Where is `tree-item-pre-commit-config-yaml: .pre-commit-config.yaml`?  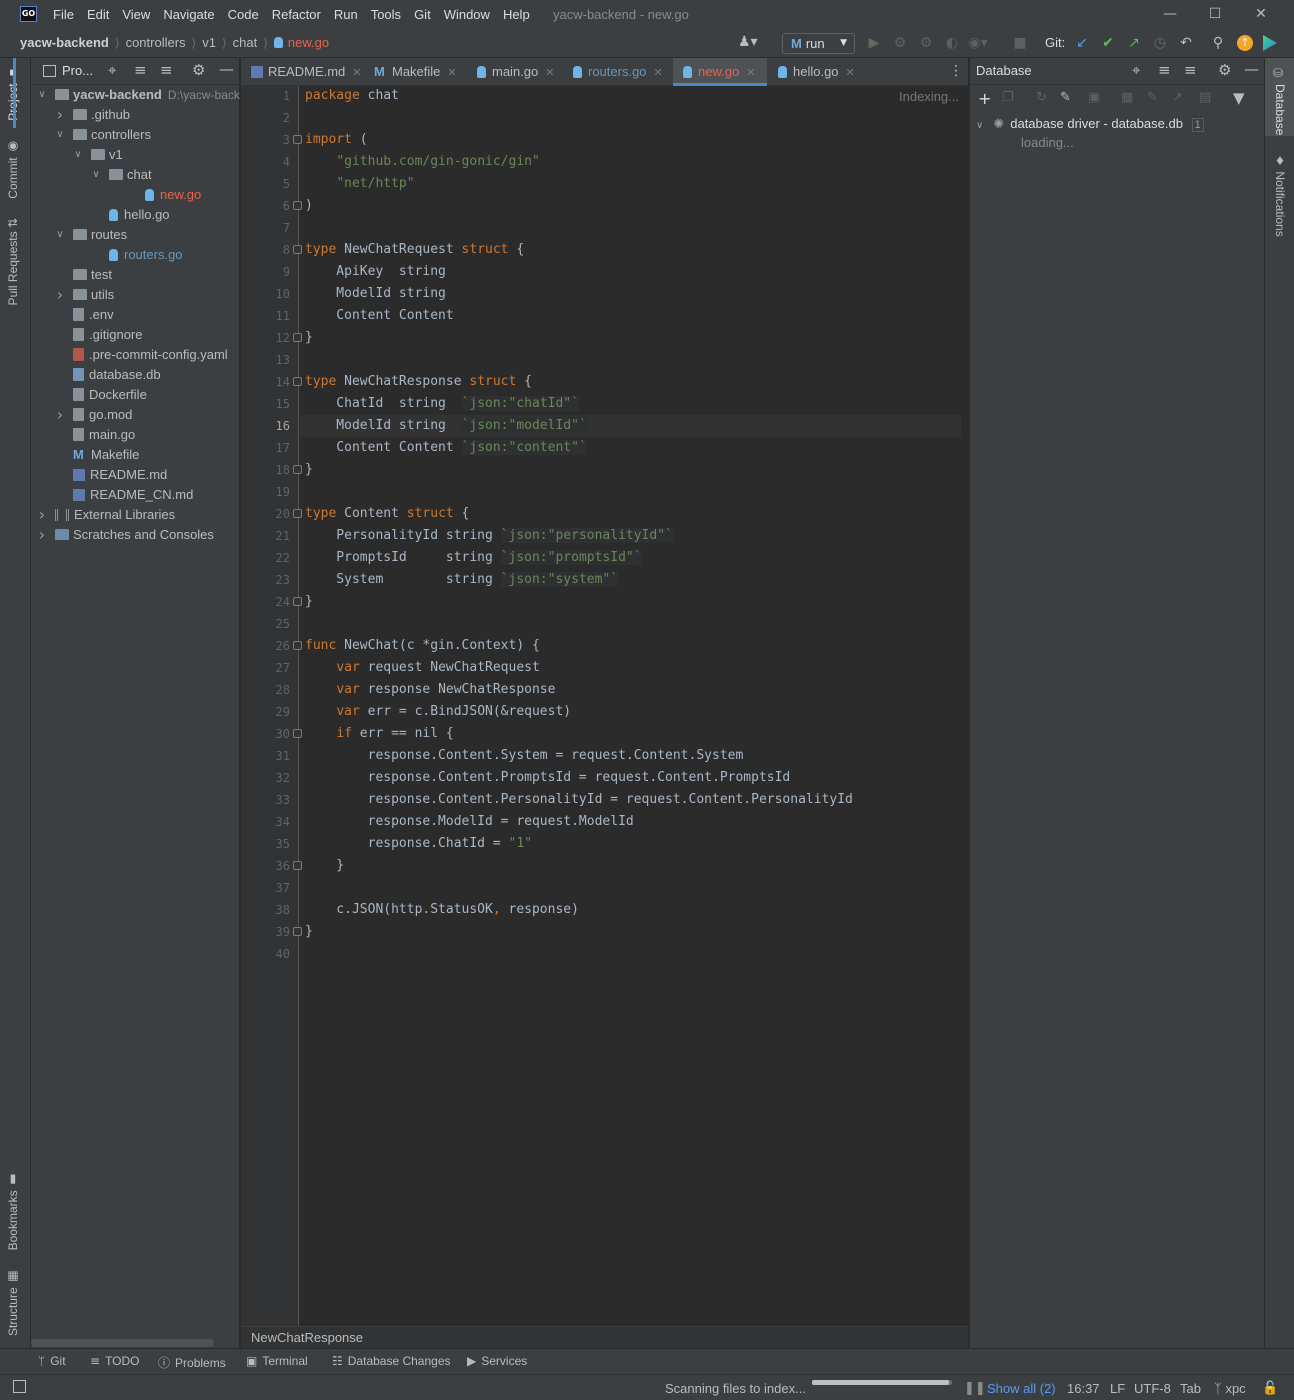 tree-item-pre-commit-config-yaml: .pre-commit-config.yaml is located at coordinates (141, 355).